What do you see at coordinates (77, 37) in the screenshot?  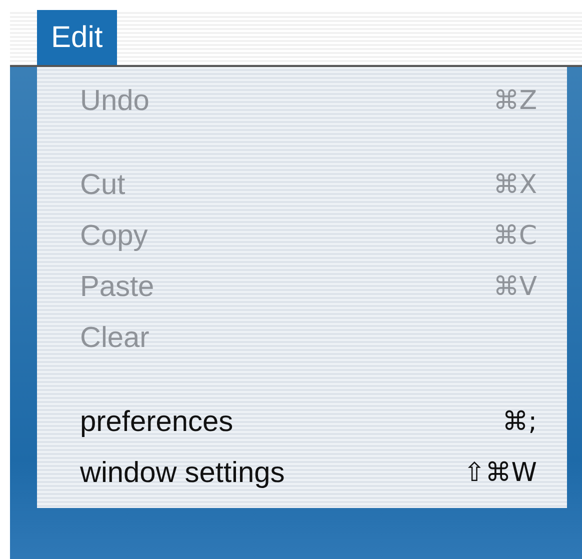 I see `menu-title: Edit` at bounding box center [77, 37].